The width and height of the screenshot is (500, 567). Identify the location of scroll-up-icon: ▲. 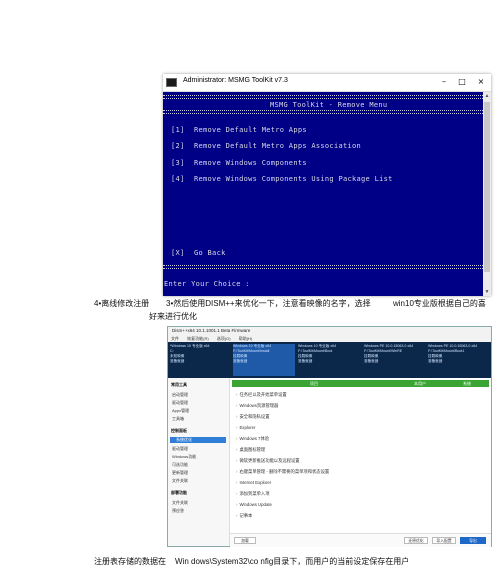
(487, 96).